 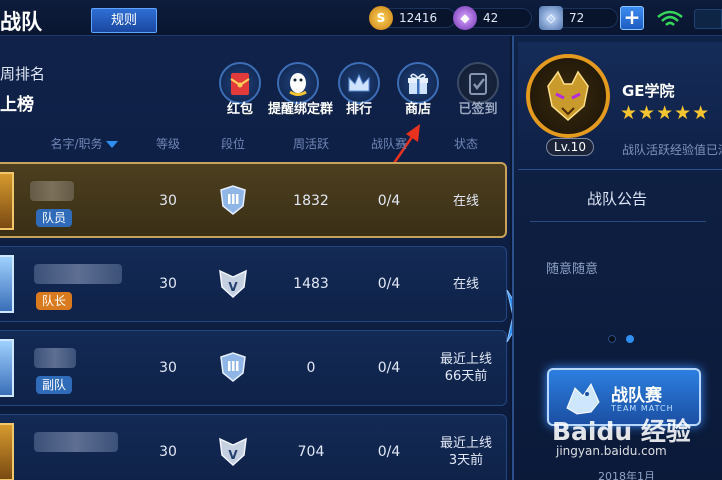 I want to click on gold-counter: S 12416, so click(x=412, y=18).